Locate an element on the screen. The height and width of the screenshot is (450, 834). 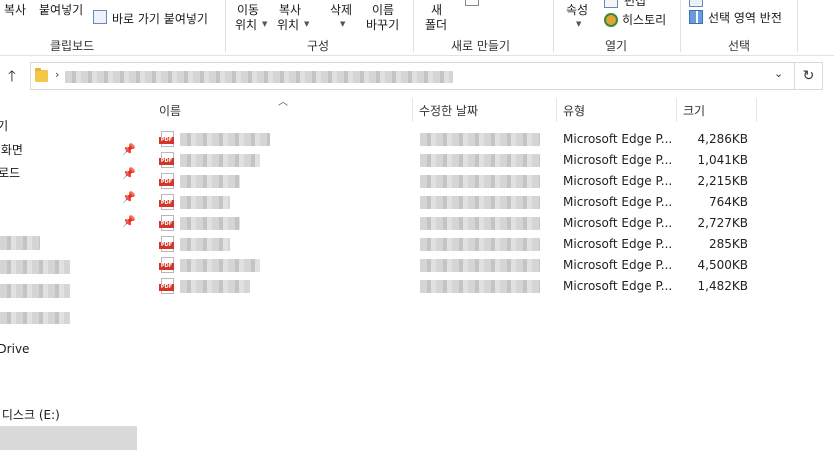
table-row: PDF Microsoft Edge P... 4,286KB is located at coordinates (492, 139).